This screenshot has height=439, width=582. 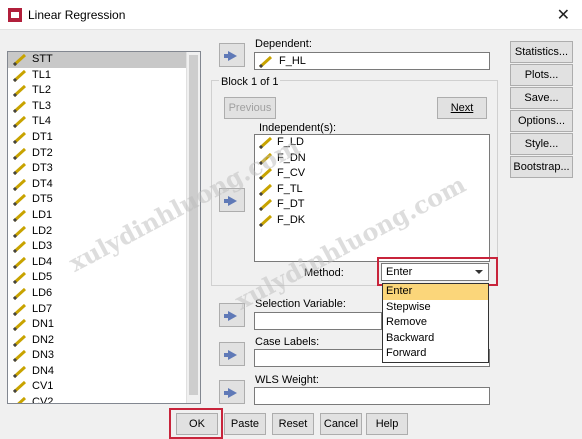 What do you see at coordinates (104, 399) in the screenshot?
I see `variable-list-item: CV2` at bounding box center [104, 399].